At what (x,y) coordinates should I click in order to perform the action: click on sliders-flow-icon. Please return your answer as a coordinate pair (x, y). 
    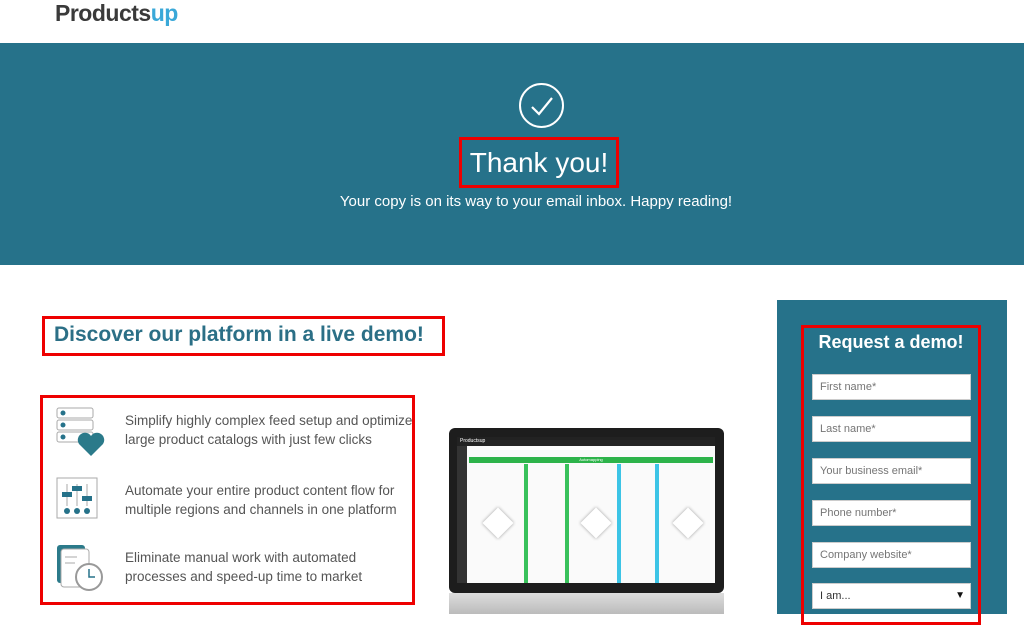
    Looking at the image, I should click on (80, 501).